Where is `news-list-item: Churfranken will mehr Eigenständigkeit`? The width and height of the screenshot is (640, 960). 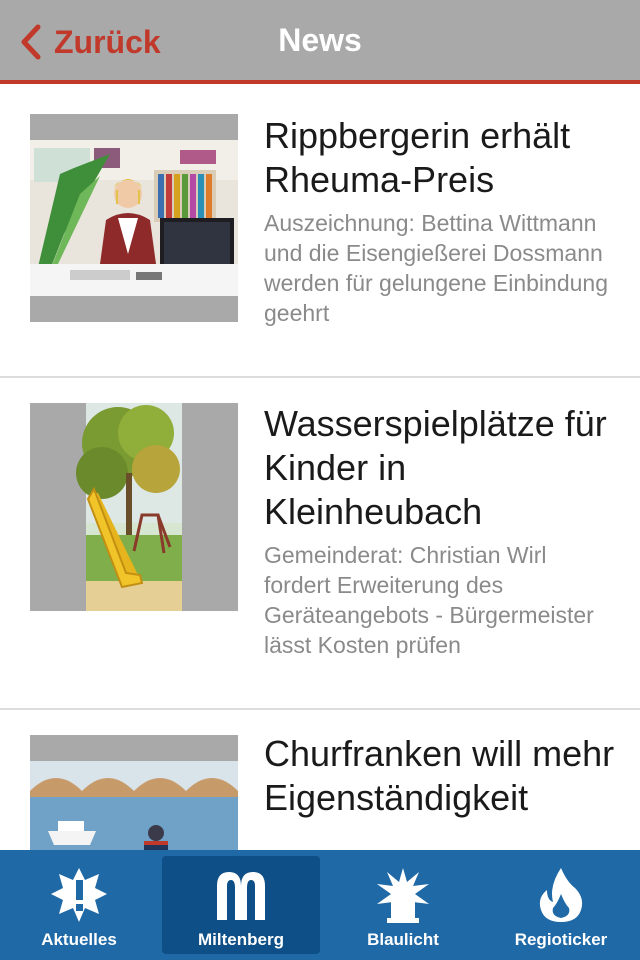 news-list-item: Churfranken will mehr Eigenständigkeit is located at coordinates (320, 780).